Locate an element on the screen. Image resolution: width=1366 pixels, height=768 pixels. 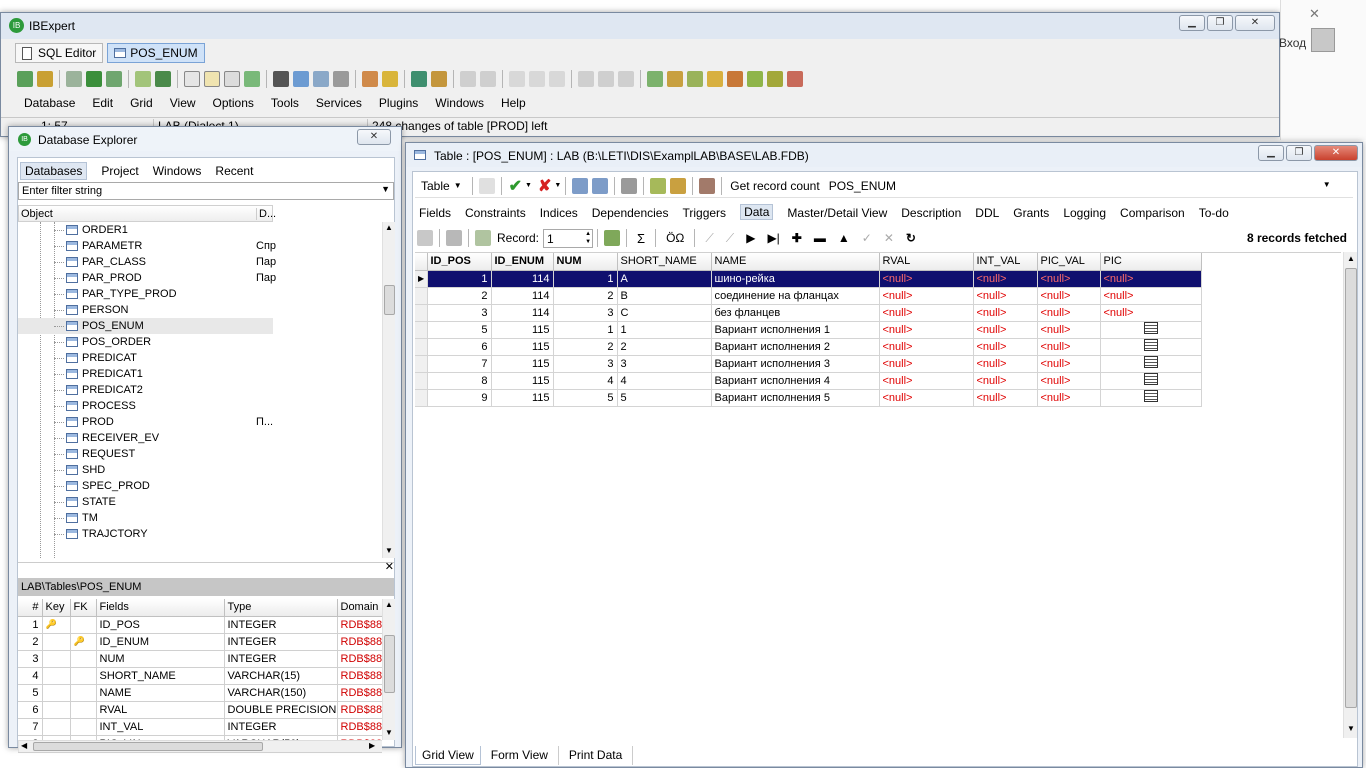
save-icon is located at coordinates (488, 79).